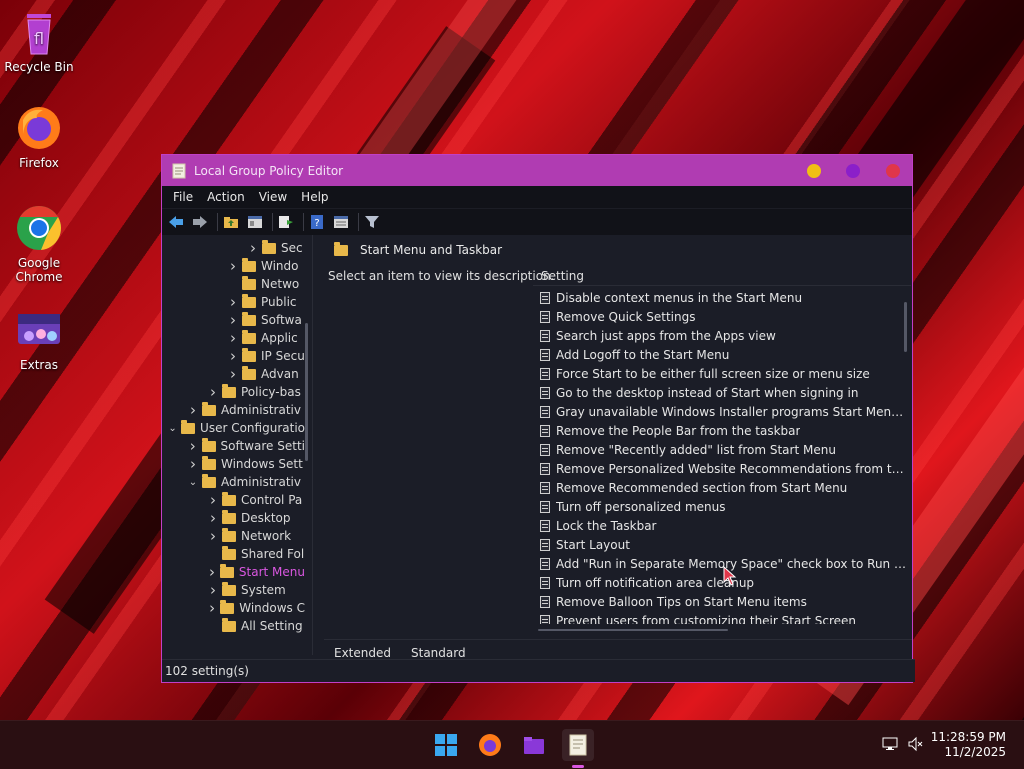 Image resolution: width=1024 pixels, height=769 pixels. Describe the element at coordinates (266, 374) in the screenshot. I see `tree-node: › Advan` at that location.